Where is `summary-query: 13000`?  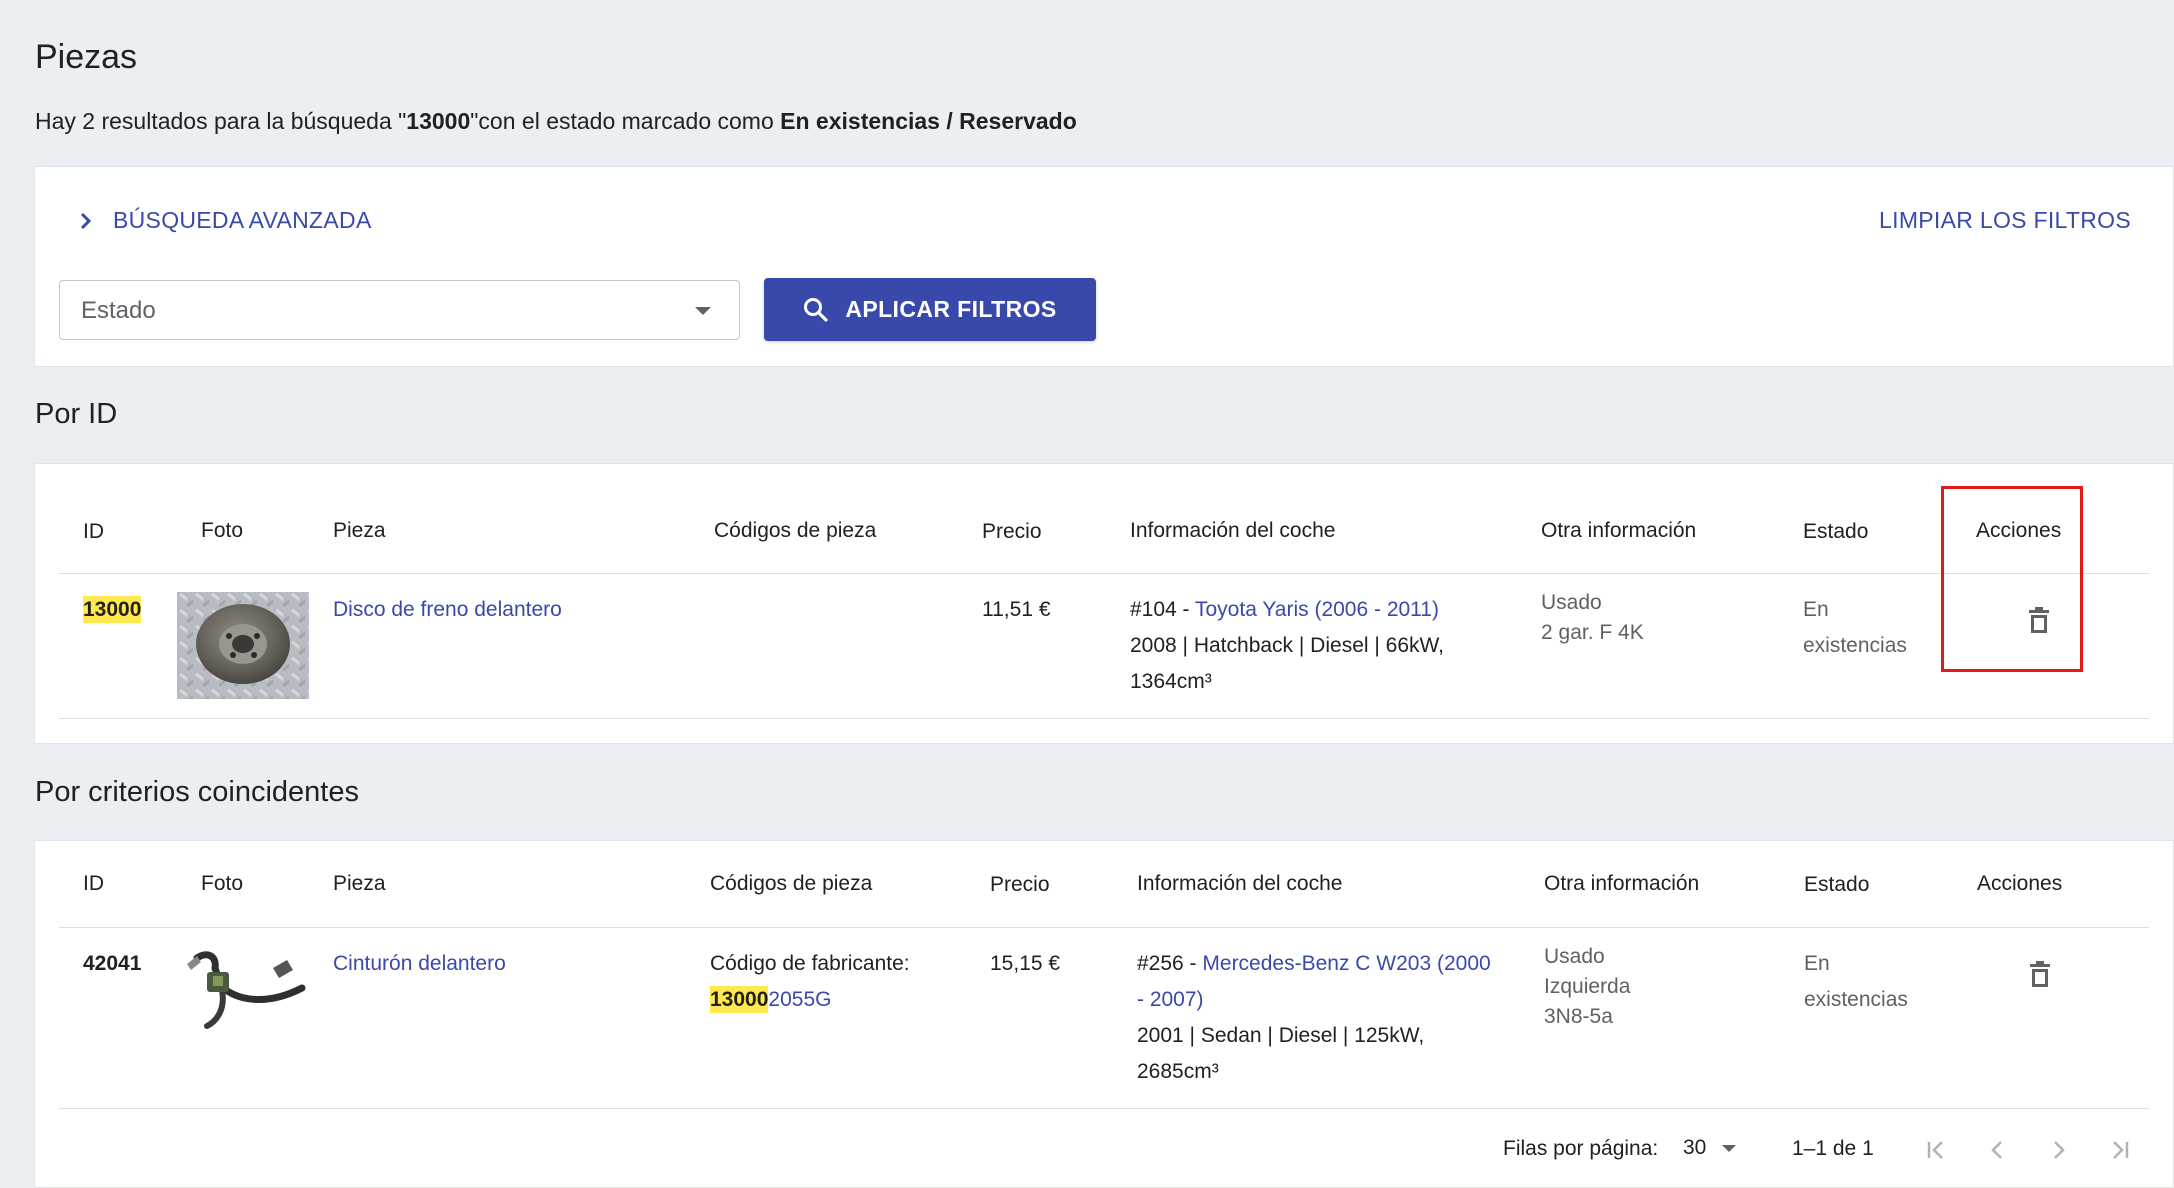
summary-query: 13000 is located at coordinates (438, 121).